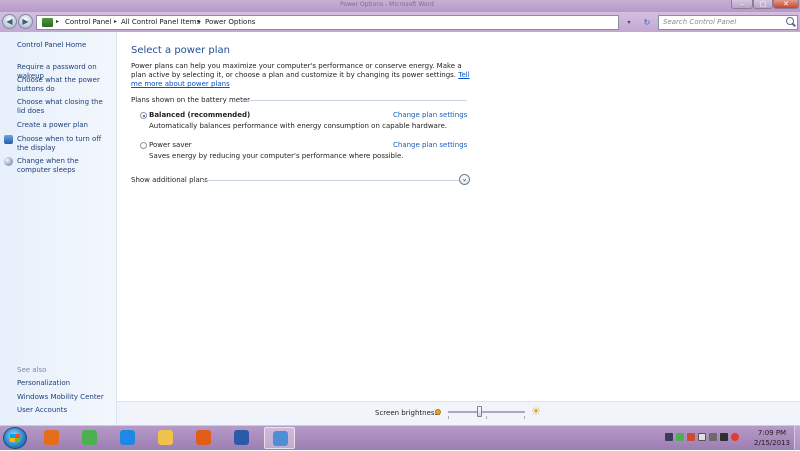 This screenshot has width=800, height=451. Describe the element at coordinates (713, 437) in the screenshot. I see `monitor-tray-icon` at that location.